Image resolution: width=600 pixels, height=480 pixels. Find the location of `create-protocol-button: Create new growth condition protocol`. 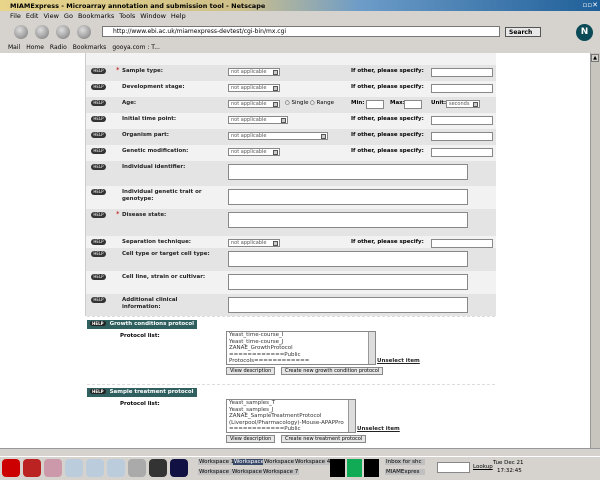

create-protocol-button: Create new growth condition protocol is located at coordinates (332, 371).